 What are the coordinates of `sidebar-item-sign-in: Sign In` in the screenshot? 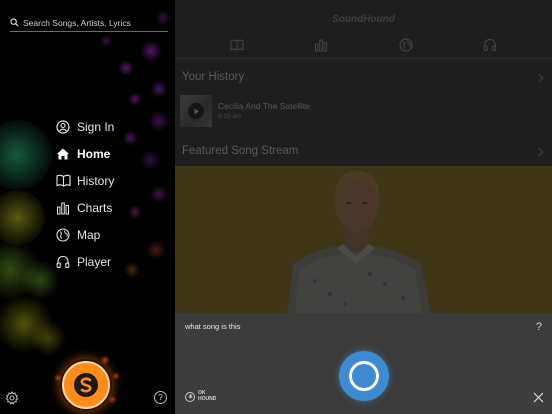 It's located at (84, 126).